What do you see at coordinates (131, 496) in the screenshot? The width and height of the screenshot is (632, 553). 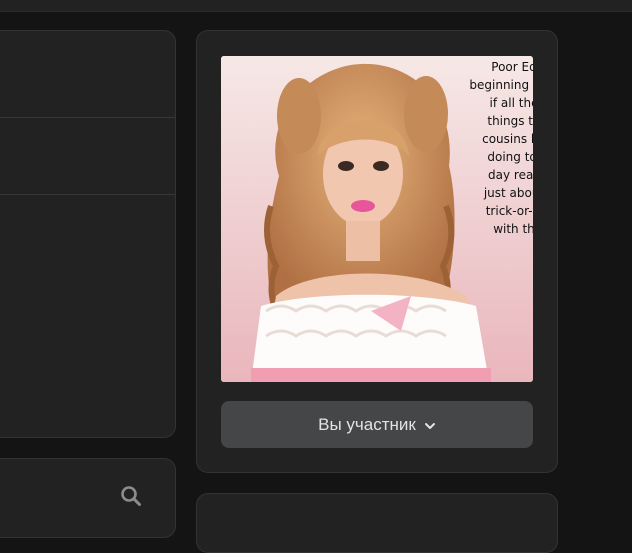 I see `search-icon` at bounding box center [131, 496].